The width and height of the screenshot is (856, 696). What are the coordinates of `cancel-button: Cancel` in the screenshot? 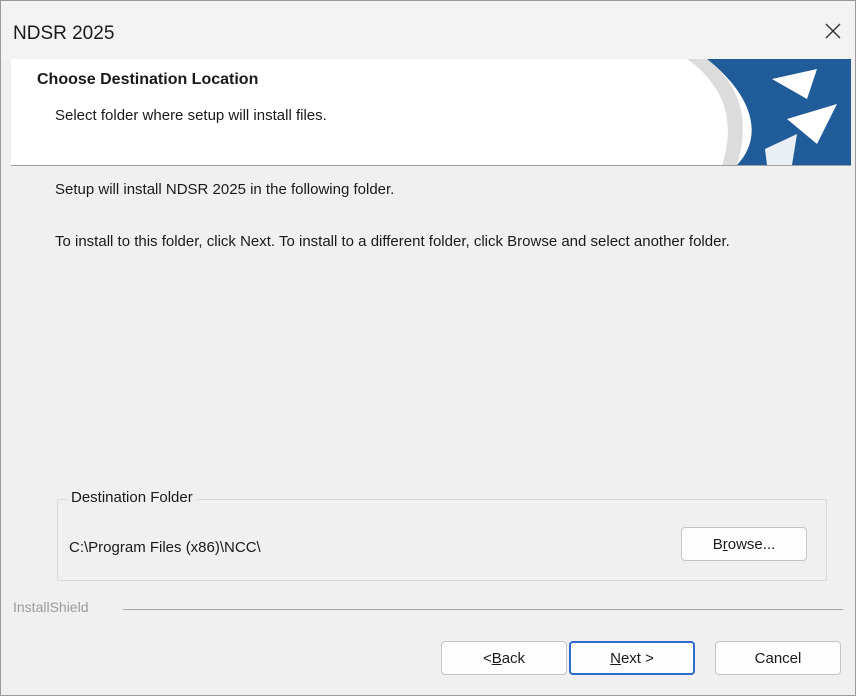 It's located at (778, 658).